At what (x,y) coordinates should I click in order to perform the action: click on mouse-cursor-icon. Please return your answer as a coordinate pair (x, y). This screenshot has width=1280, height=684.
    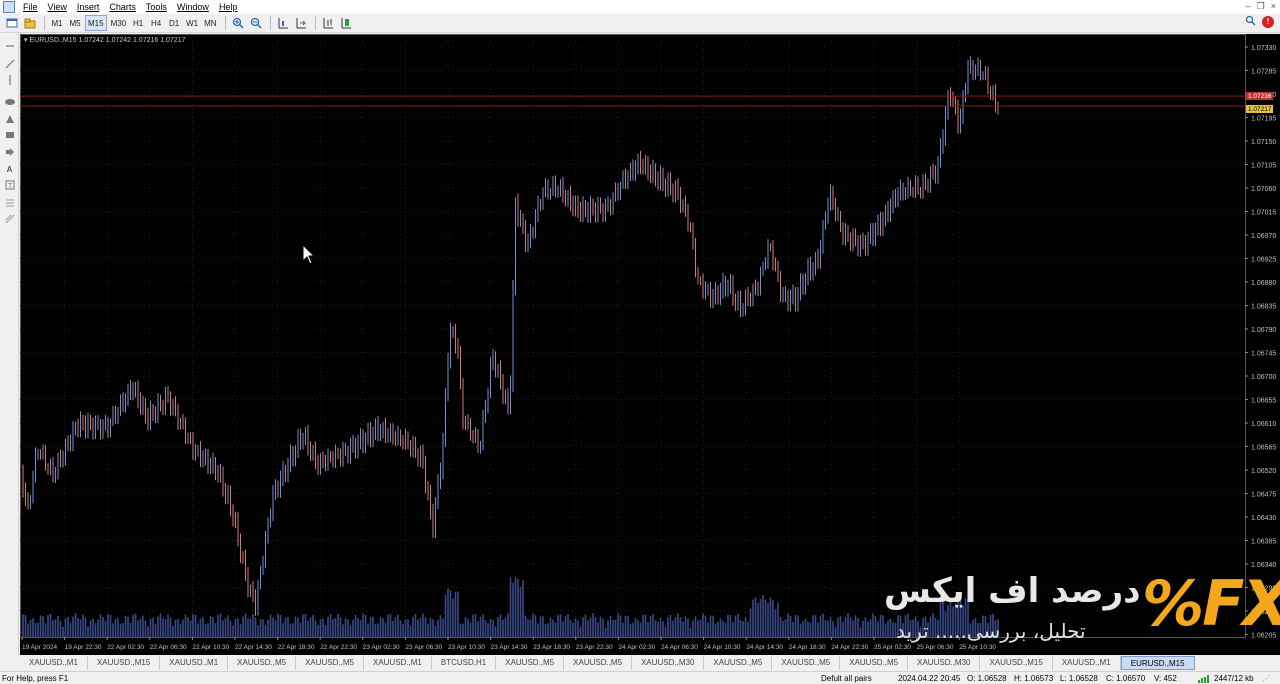
    Looking at the image, I should click on (309, 254).